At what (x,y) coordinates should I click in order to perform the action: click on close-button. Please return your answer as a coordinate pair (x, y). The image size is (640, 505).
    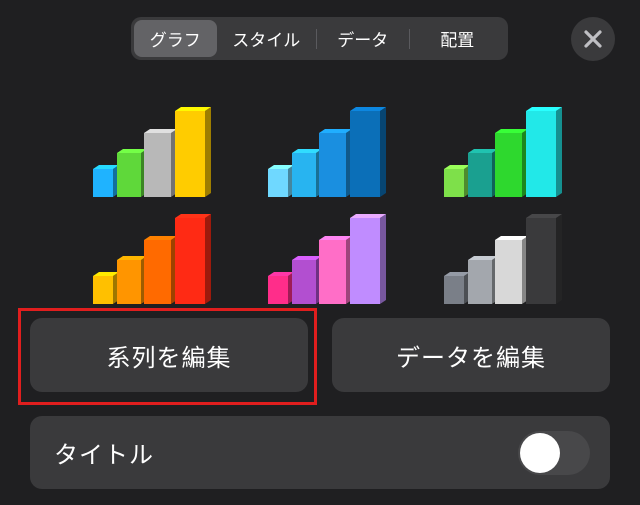
    Looking at the image, I should click on (593, 39).